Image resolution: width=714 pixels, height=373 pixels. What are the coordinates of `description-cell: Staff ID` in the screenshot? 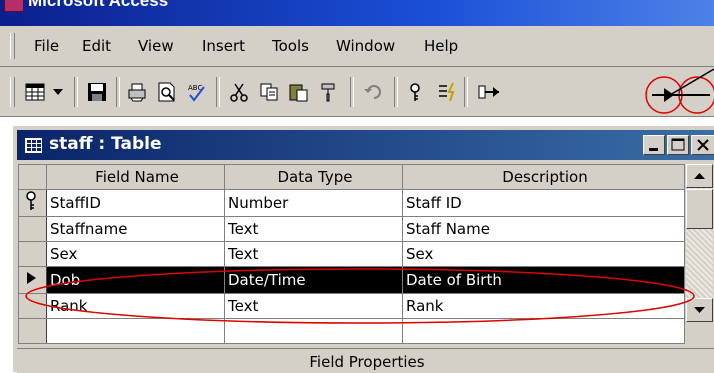 It's located at (543, 203).